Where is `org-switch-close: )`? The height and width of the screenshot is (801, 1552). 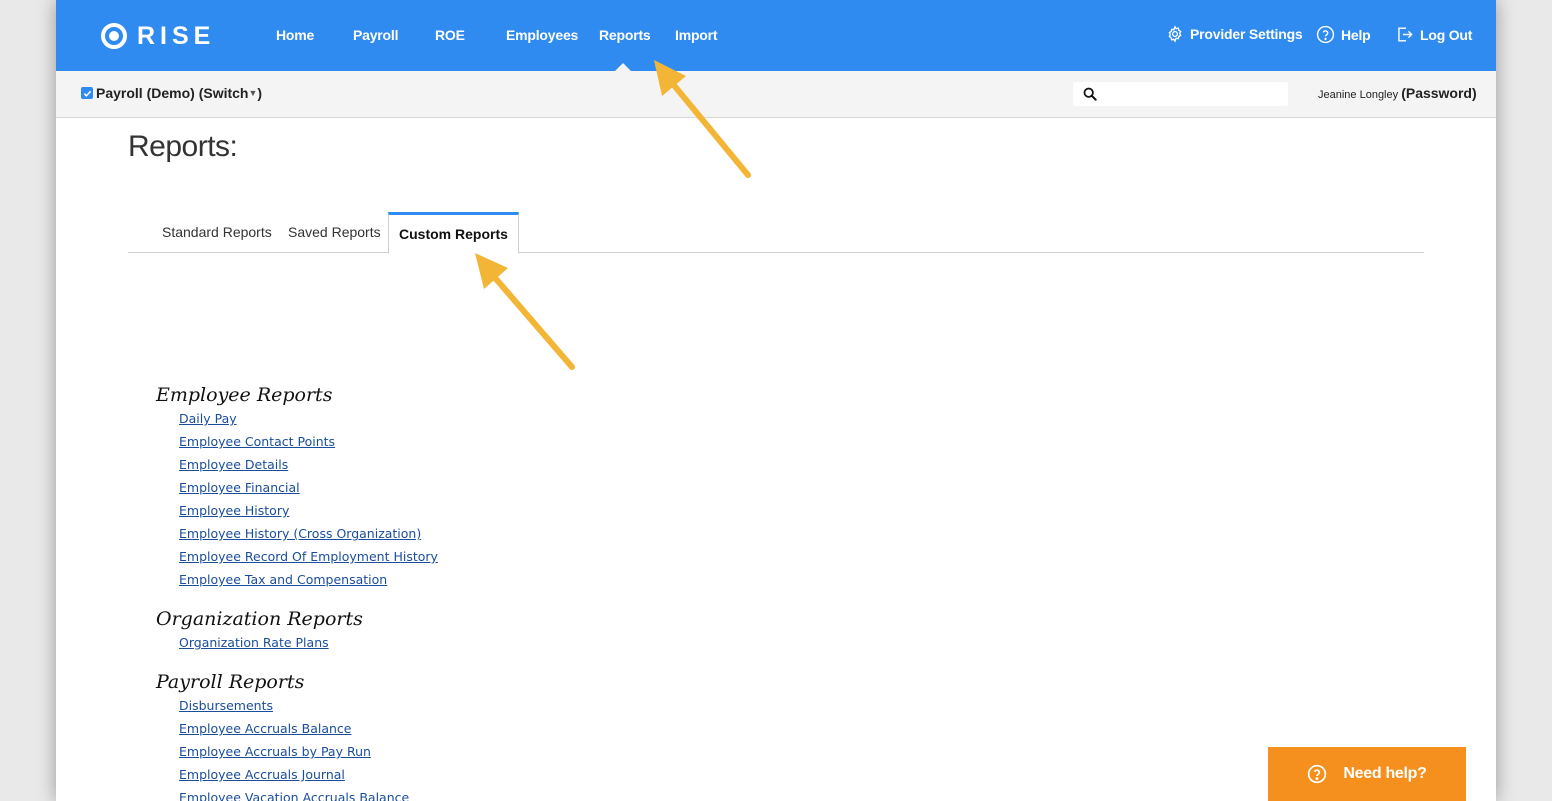 org-switch-close: ) is located at coordinates (260, 93).